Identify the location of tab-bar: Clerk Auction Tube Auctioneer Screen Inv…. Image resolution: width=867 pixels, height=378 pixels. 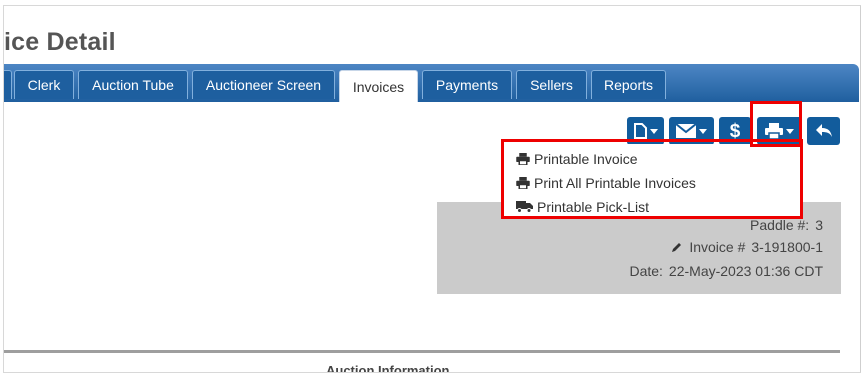
(431, 83).